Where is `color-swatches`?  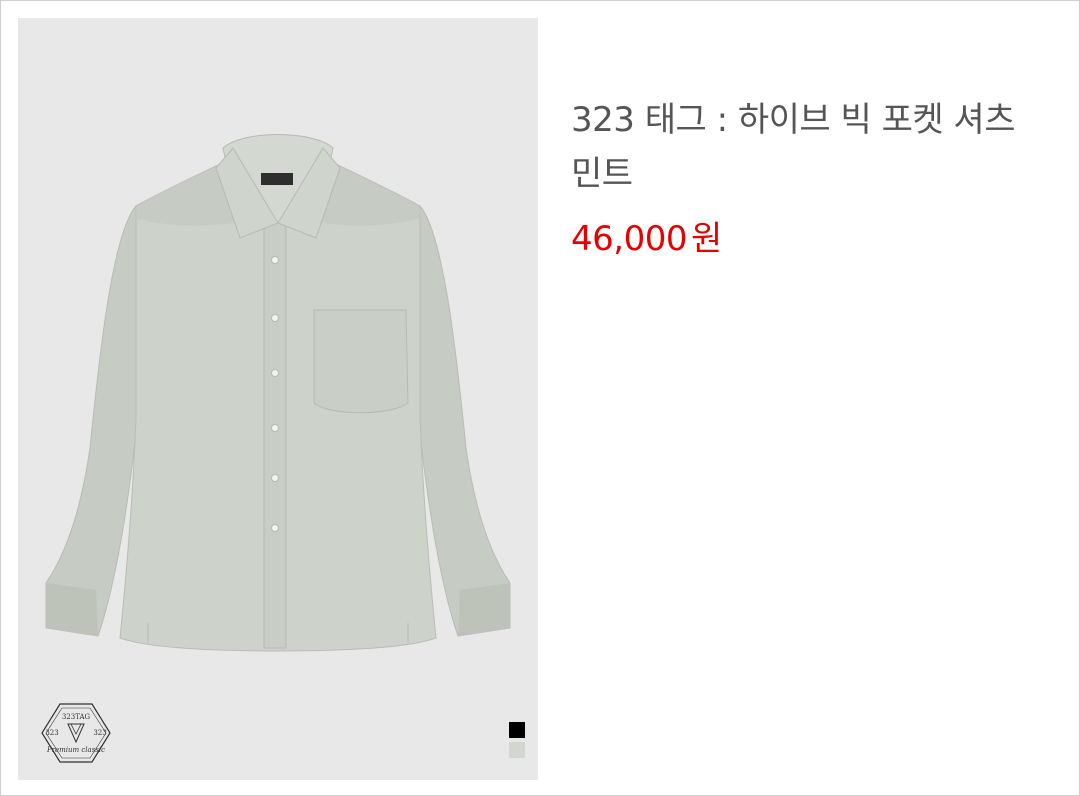 color-swatches is located at coordinates (517, 740).